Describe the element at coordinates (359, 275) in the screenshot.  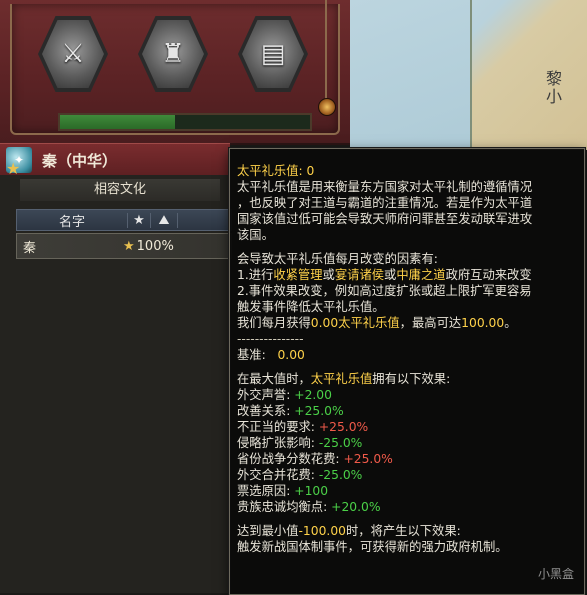
I see `interaction-feast: 宴请诸侯` at that location.